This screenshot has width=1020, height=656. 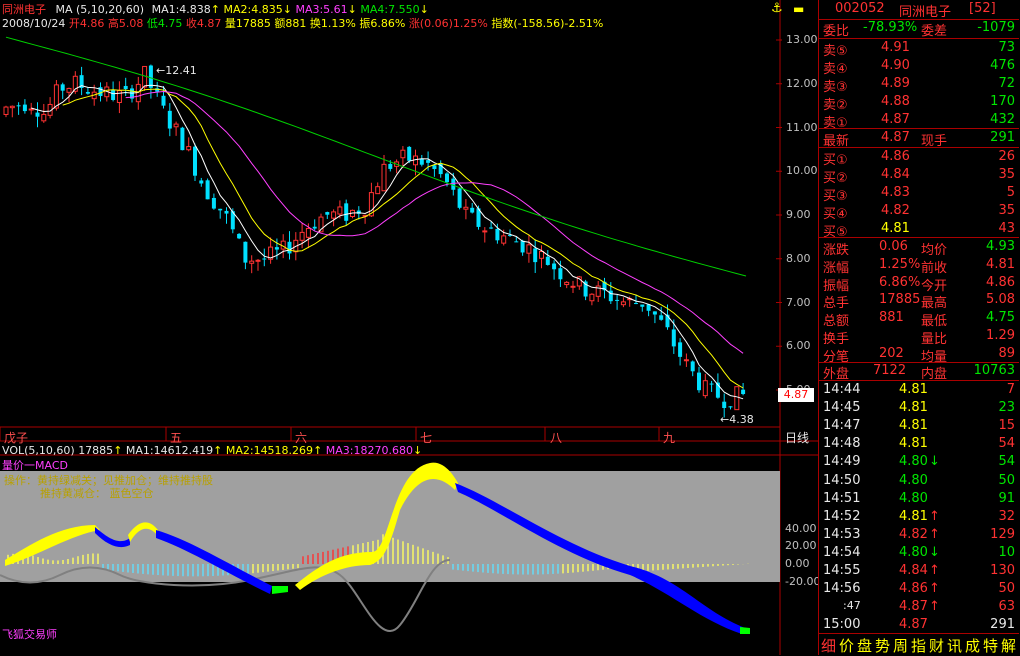 I want to click on bottom-tab: 特, so click(x=990, y=645).